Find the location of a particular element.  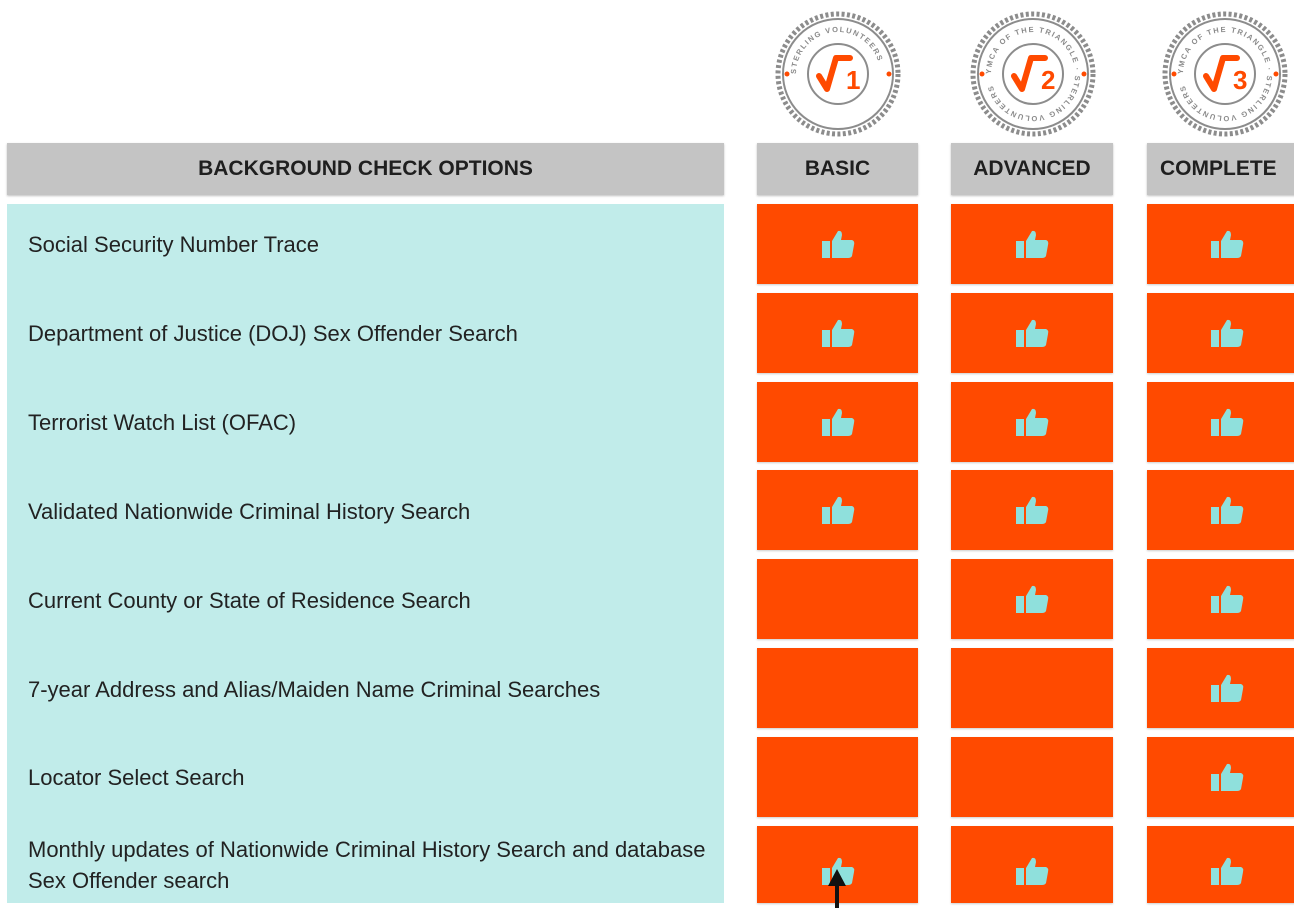

cropped-page-title is located at coordinates (647, 14).